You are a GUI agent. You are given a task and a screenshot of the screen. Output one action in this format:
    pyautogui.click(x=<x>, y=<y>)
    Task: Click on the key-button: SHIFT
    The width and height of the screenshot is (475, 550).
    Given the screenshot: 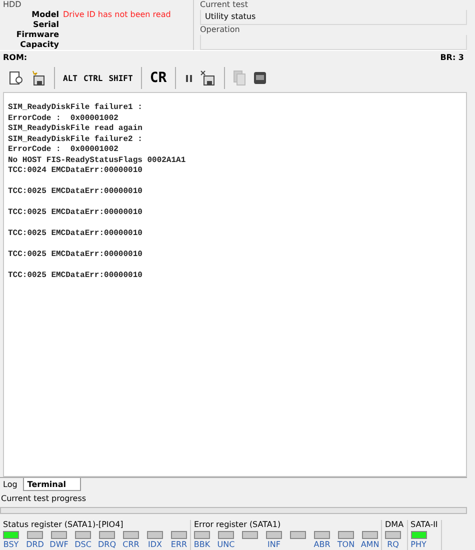 What is the action you would take?
    pyautogui.click(x=120, y=78)
    